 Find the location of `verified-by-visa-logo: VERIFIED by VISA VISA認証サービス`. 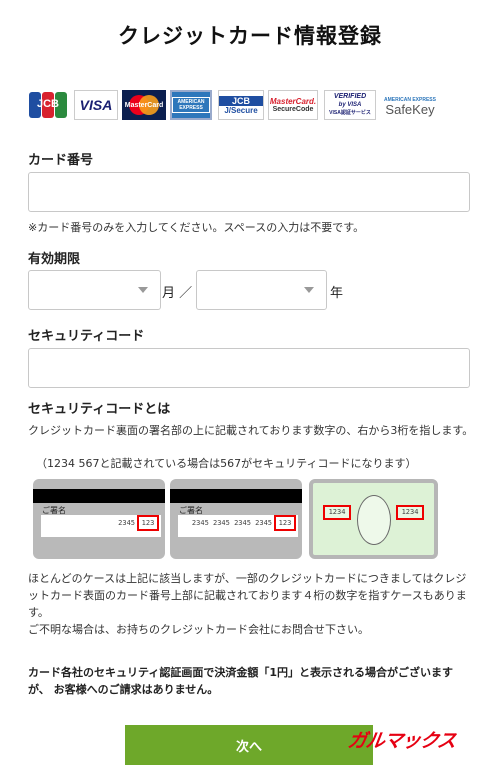

verified-by-visa-logo: VERIFIED by VISA VISA認証サービス is located at coordinates (350, 105).